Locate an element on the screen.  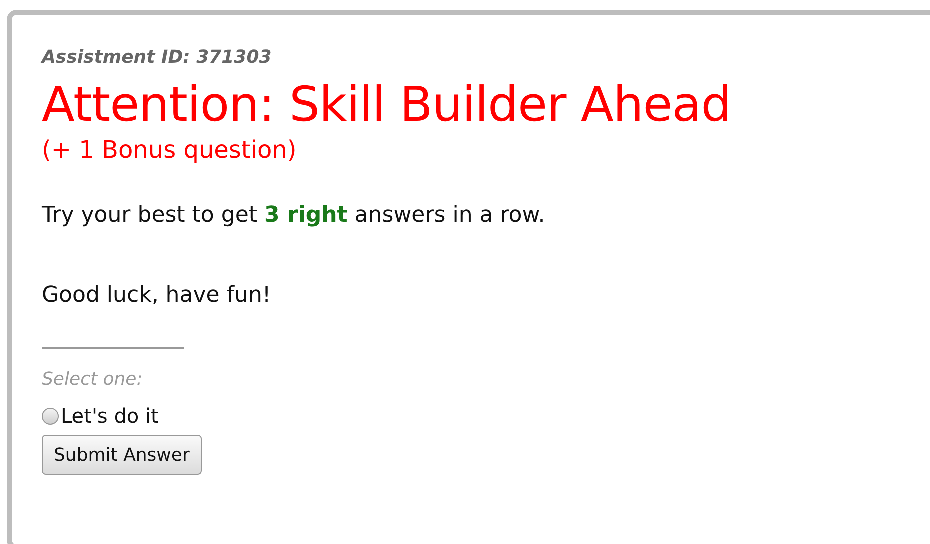
page-title: Attention: Skill Builder Ahead is located at coordinates (387, 105).